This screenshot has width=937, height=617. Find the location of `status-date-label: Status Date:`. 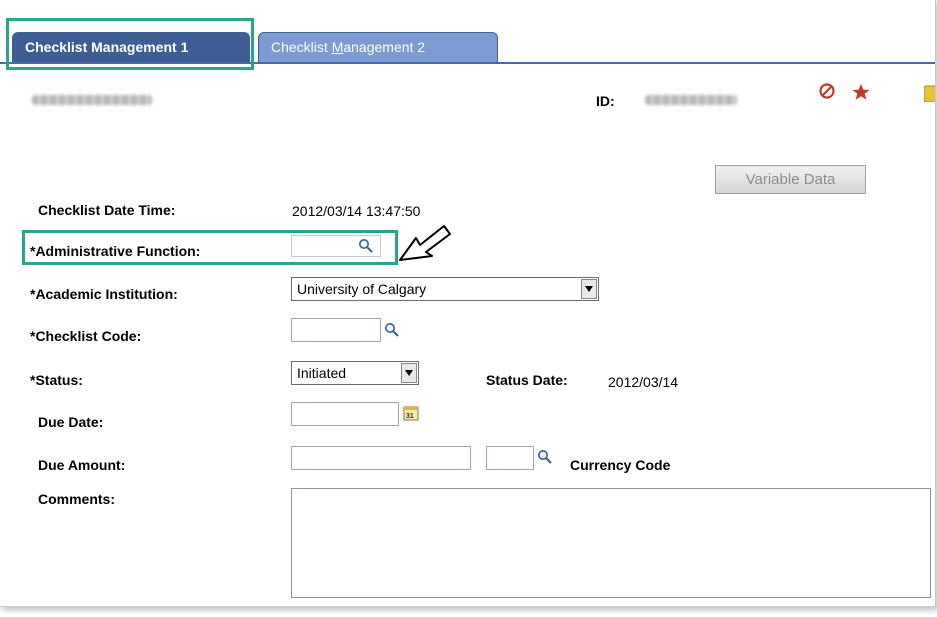

status-date-label: Status Date: is located at coordinates (527, 380).